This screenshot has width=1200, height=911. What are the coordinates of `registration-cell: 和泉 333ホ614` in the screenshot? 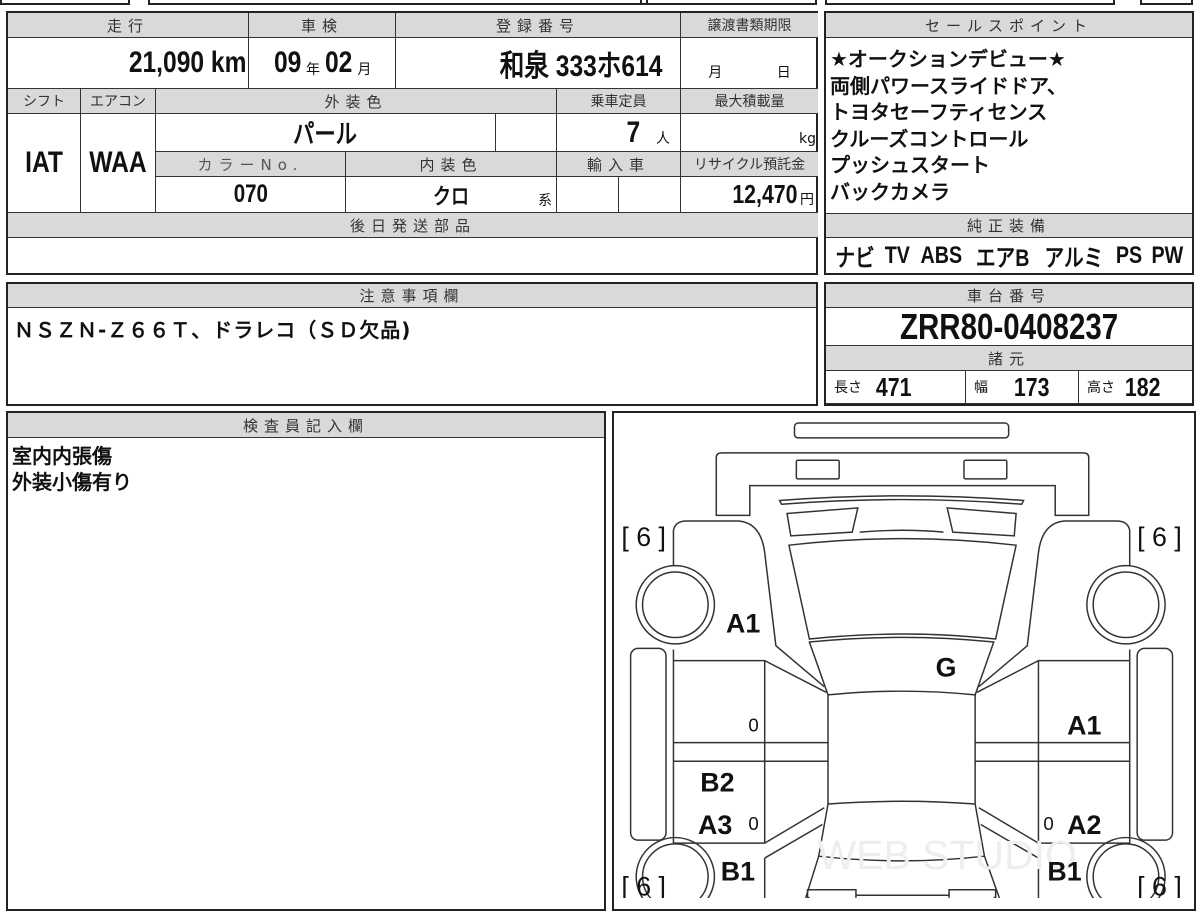 It's located at (538, 63).